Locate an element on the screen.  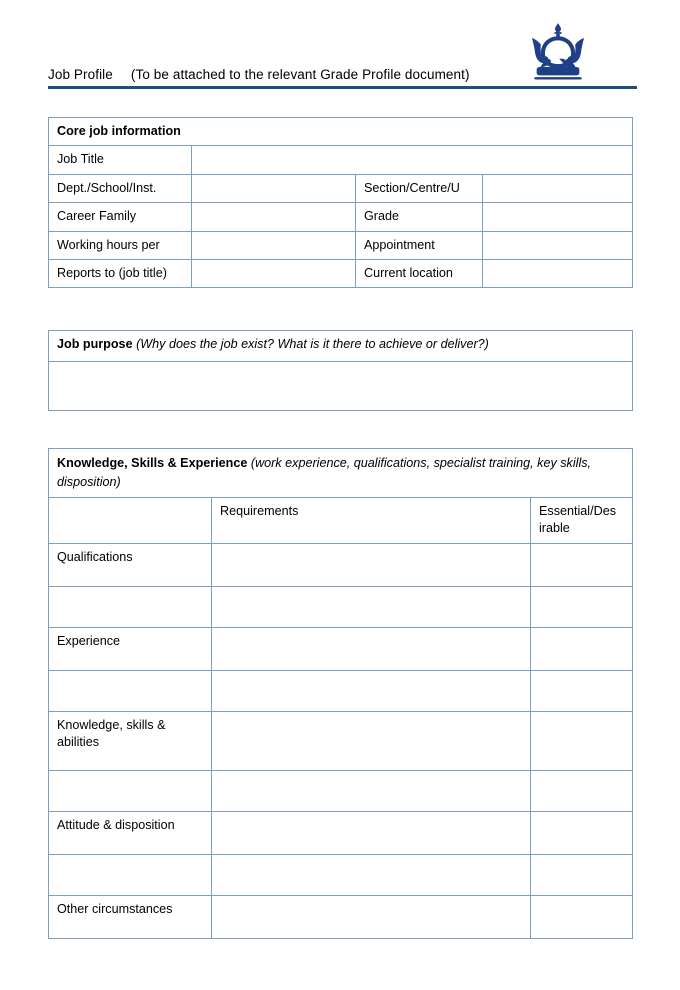
kse-label-experience: Experience is located at coordinates (130, 648).